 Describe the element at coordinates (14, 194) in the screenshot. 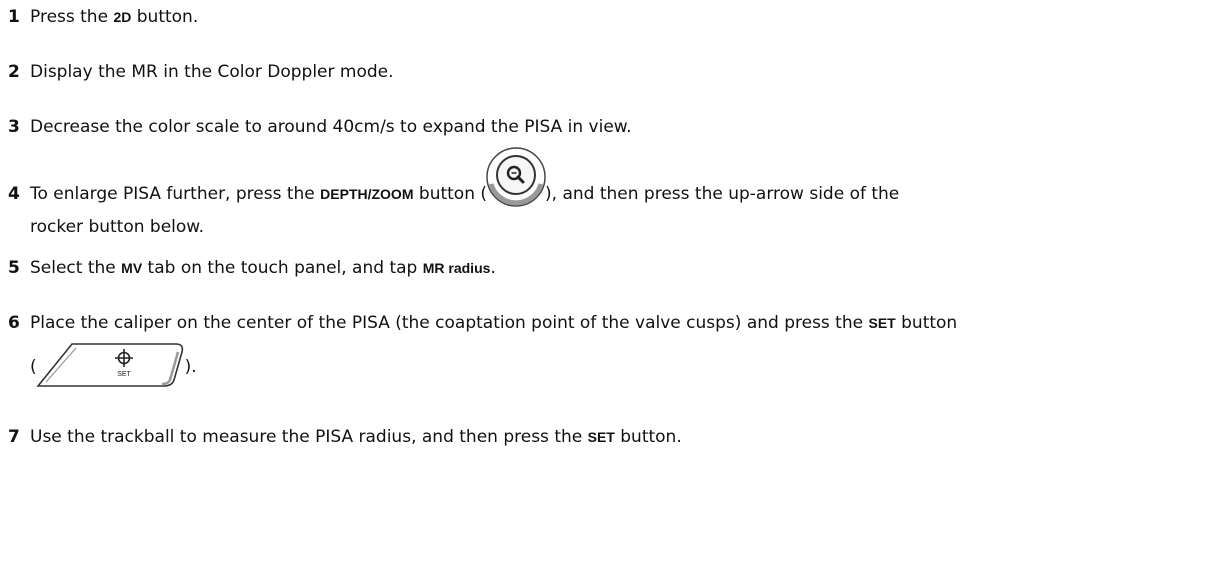

I see `step-number: 4` at that location.